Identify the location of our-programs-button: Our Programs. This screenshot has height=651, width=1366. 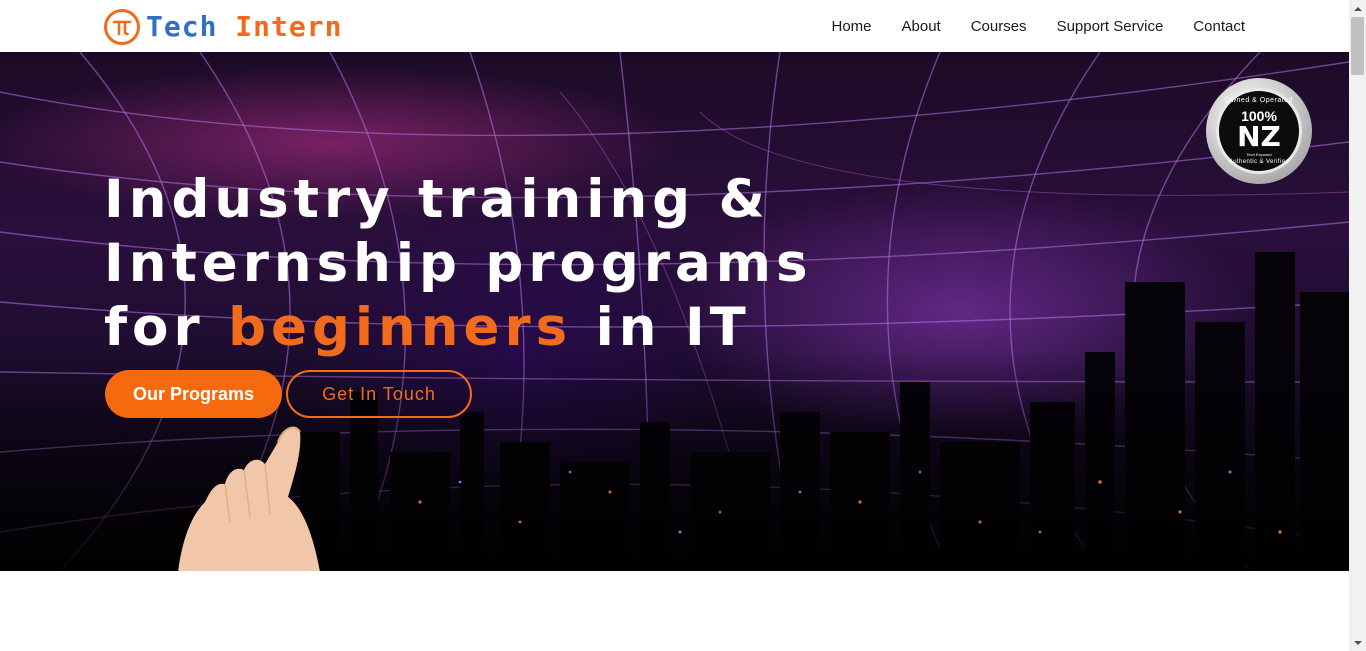
(193, 394).